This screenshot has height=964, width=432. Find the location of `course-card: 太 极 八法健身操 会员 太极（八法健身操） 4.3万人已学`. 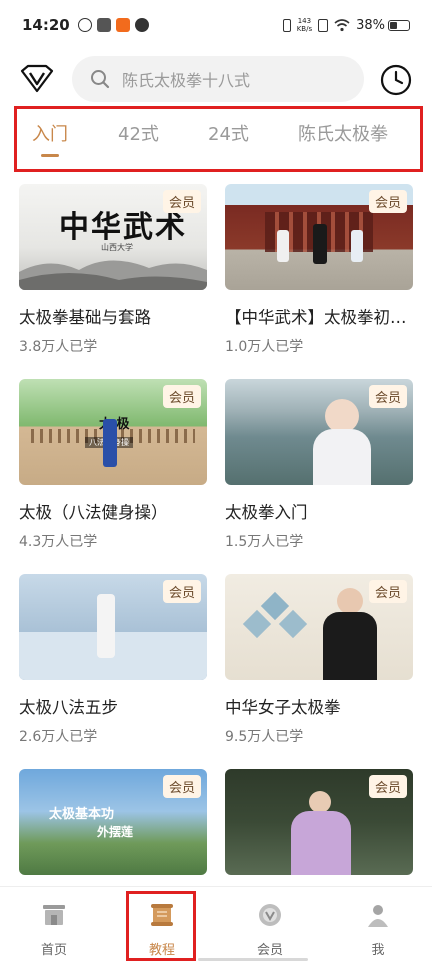

course-card: 太 极 八法健身操 会员 太极（八法健身操） 4.3万人已学 is located at coordinates (113, 465).